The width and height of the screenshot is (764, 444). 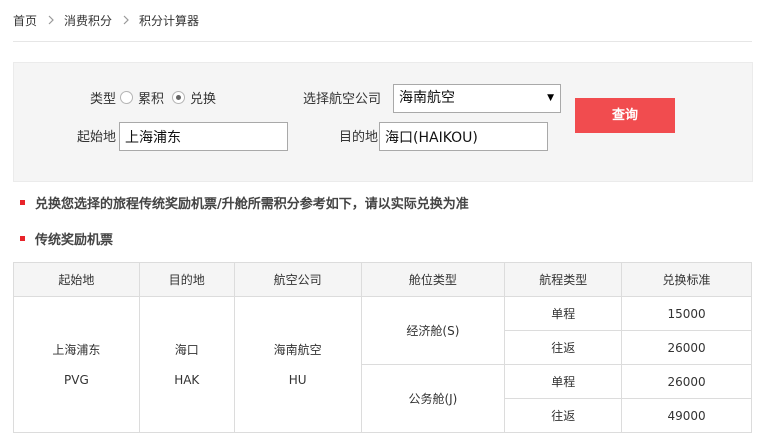 What do you see at coordinates (382, 41) in the screenshot?
I see `header-divider` at bounding box center [382, 41].